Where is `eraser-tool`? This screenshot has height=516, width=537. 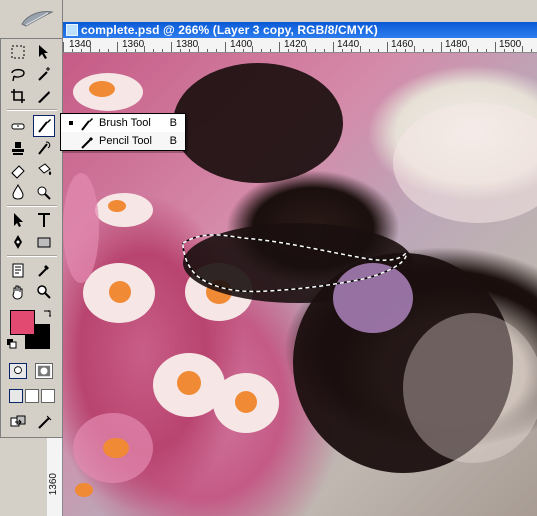
eraser-tool is located at coordinates (18, 170).